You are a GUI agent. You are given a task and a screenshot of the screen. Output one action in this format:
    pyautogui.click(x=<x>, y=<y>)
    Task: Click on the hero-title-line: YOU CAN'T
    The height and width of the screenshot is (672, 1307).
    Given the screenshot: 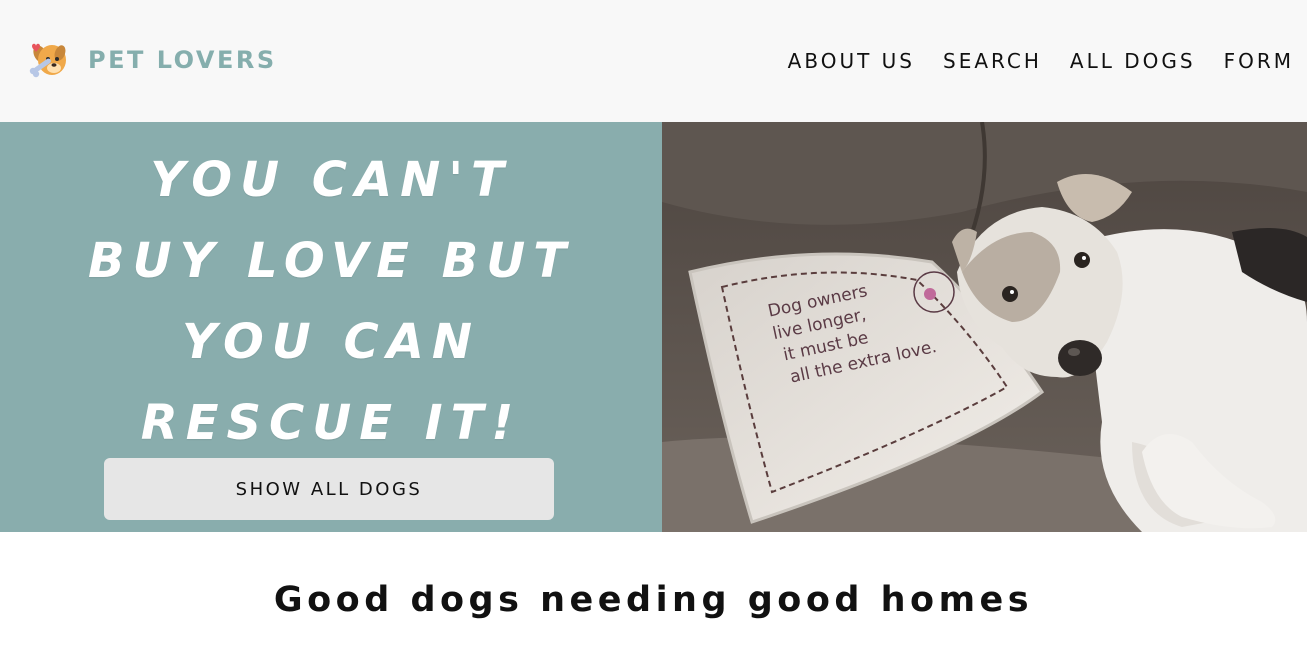 What is the action you would take?
    pyautogui.click(x=331, y=180)
    